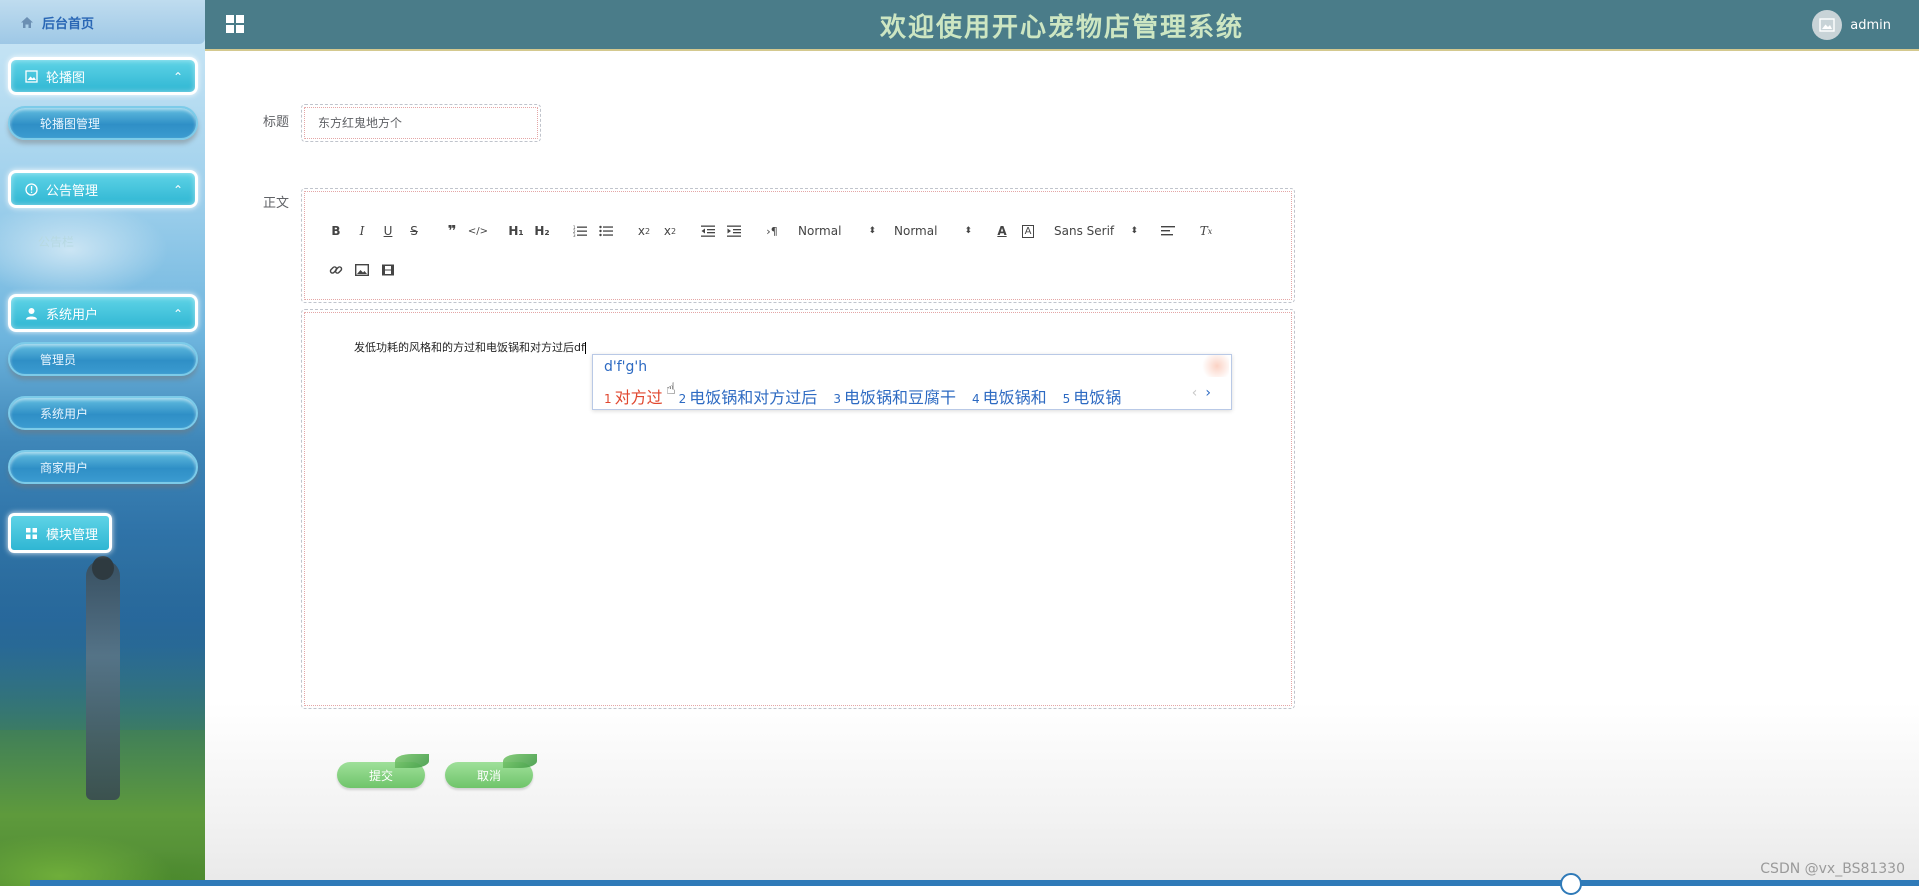 This screenshot has width=1919, height=895. I want to click on avatar, so click(1827, 25).